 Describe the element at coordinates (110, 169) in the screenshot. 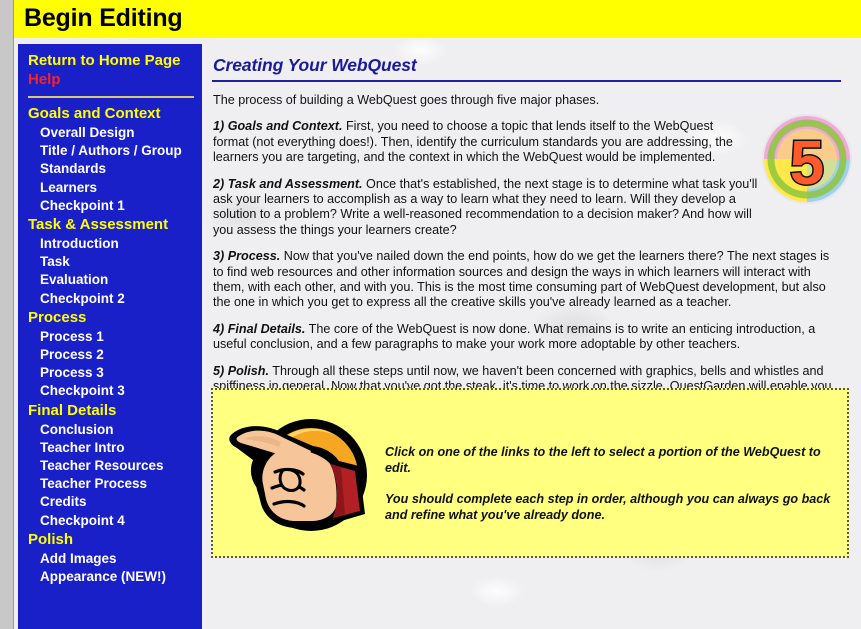

I see `sidebar-item-standards: Standards` at that location.